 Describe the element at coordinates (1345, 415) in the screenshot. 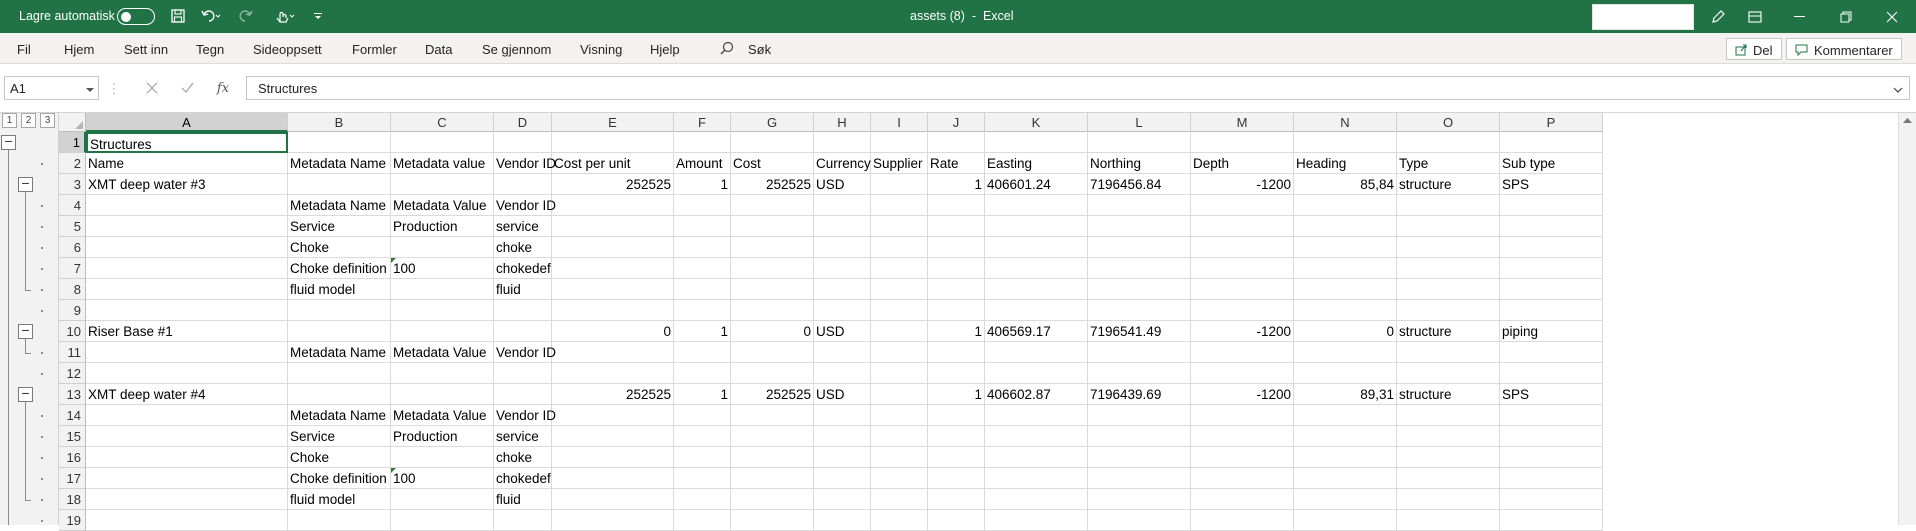

I see `cell-n14` at that location.